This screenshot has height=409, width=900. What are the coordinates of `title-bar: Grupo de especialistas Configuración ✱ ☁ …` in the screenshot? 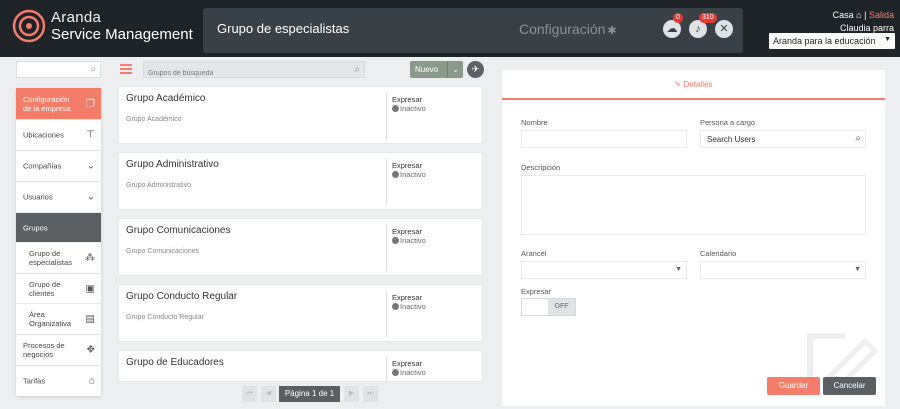 It's located at (473, 30).